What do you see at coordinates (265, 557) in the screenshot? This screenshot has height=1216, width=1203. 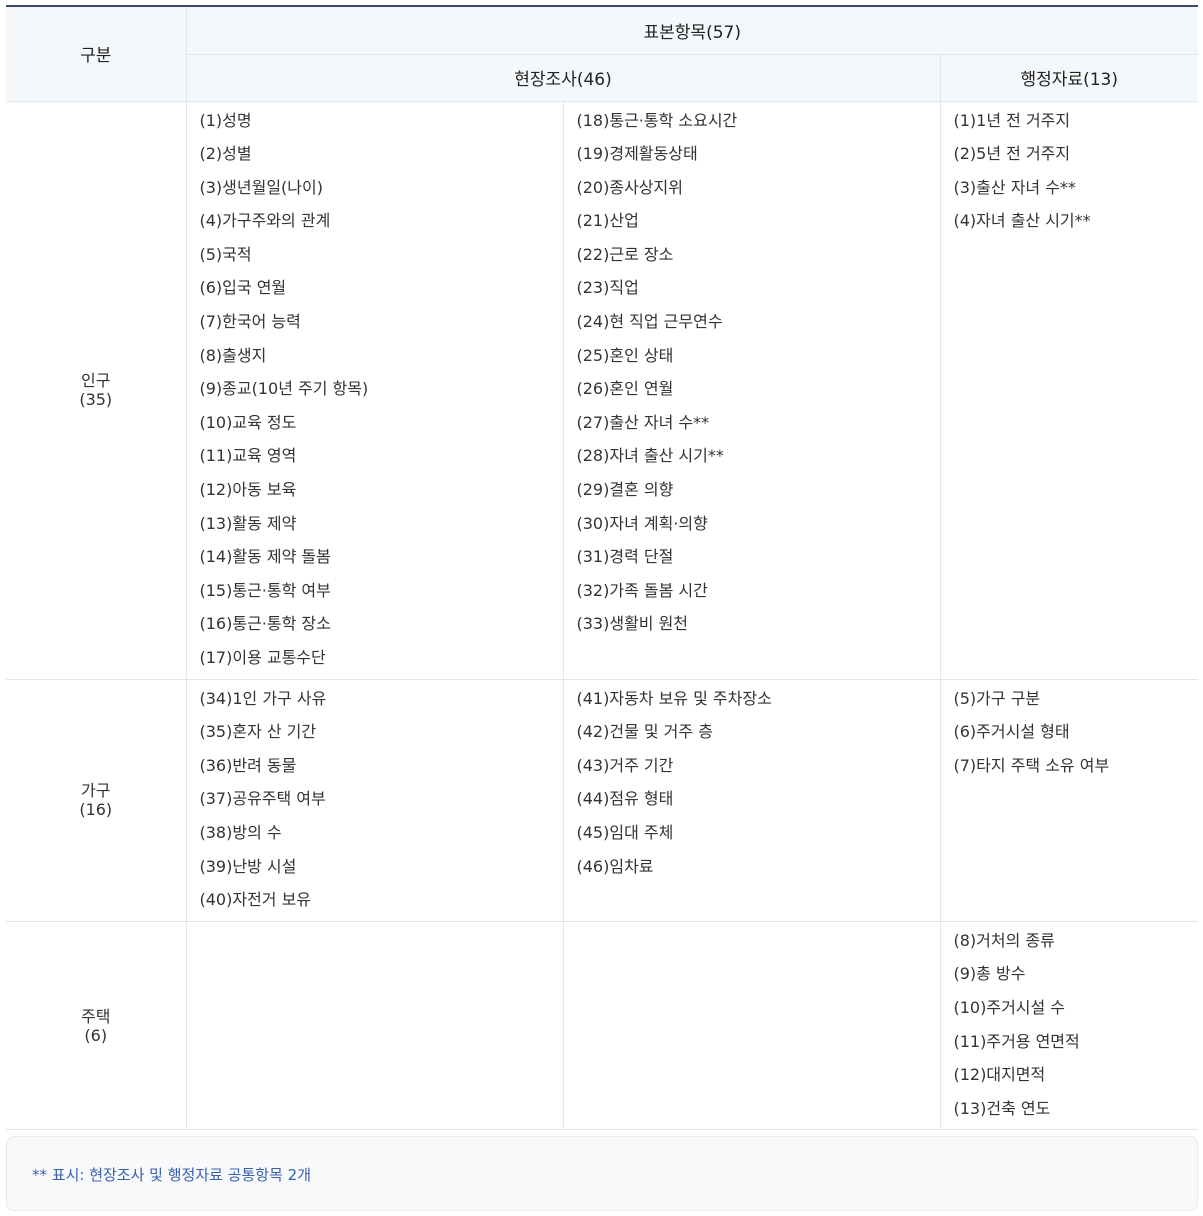 I see `survey-item: (14)활동 제약 돌봄` at bounding box center [265, 557].